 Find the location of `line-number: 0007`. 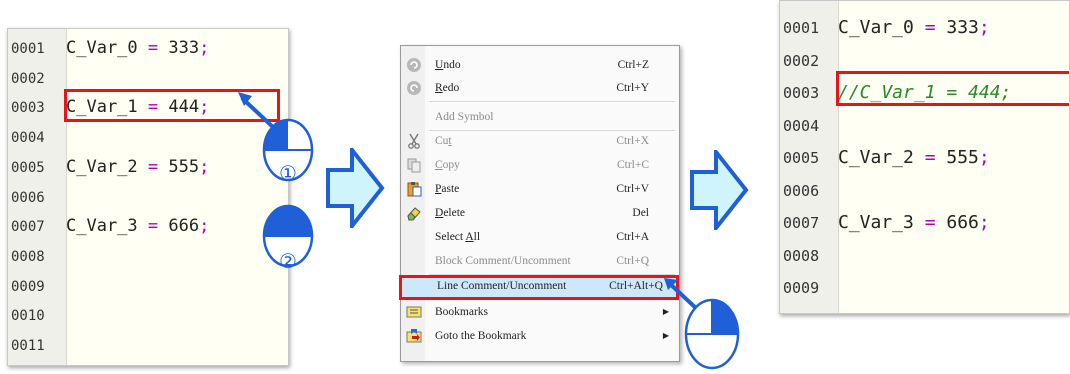

line-number: 0007 is located at coordinates (28, 227).